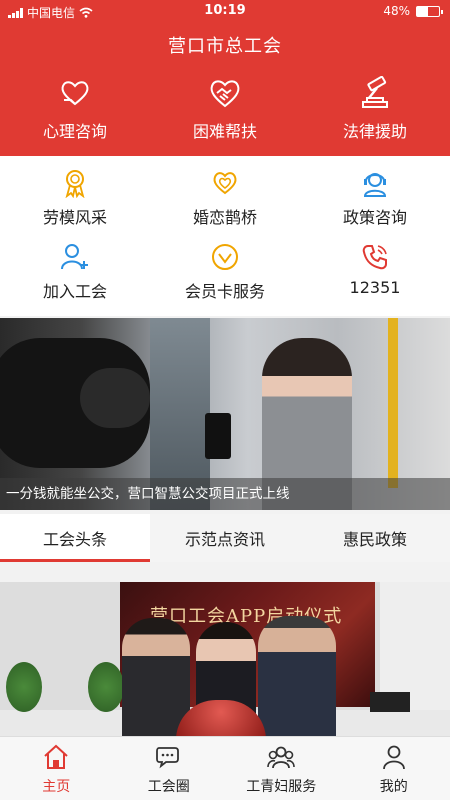 The image size is (450, 800). I want to click on battery-percent: 48%, so click(396, 11).